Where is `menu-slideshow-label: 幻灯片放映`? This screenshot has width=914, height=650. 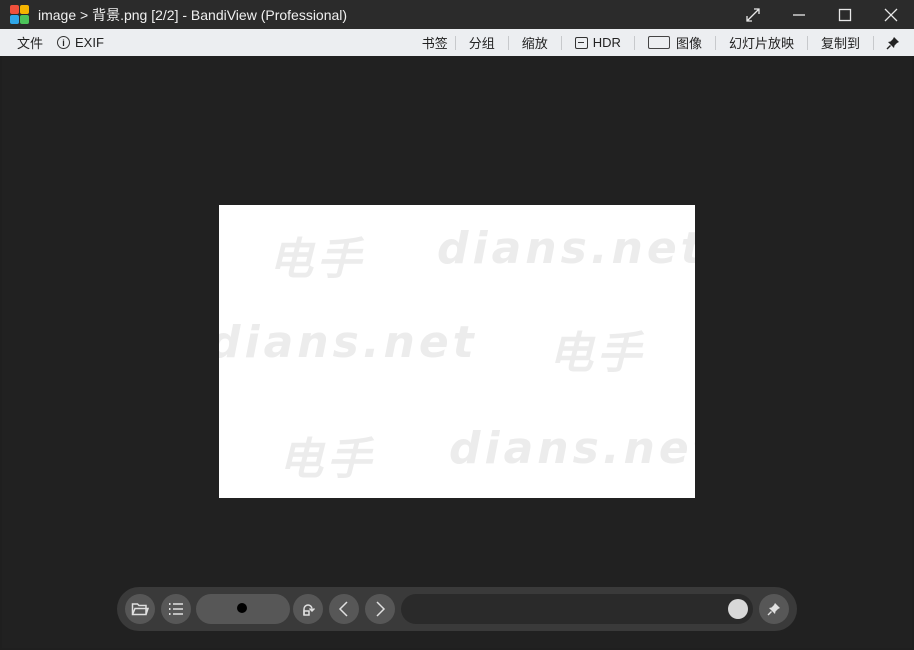 menu-slideshow-label: 幻灯片放映 is located at coordinates (761, 43).